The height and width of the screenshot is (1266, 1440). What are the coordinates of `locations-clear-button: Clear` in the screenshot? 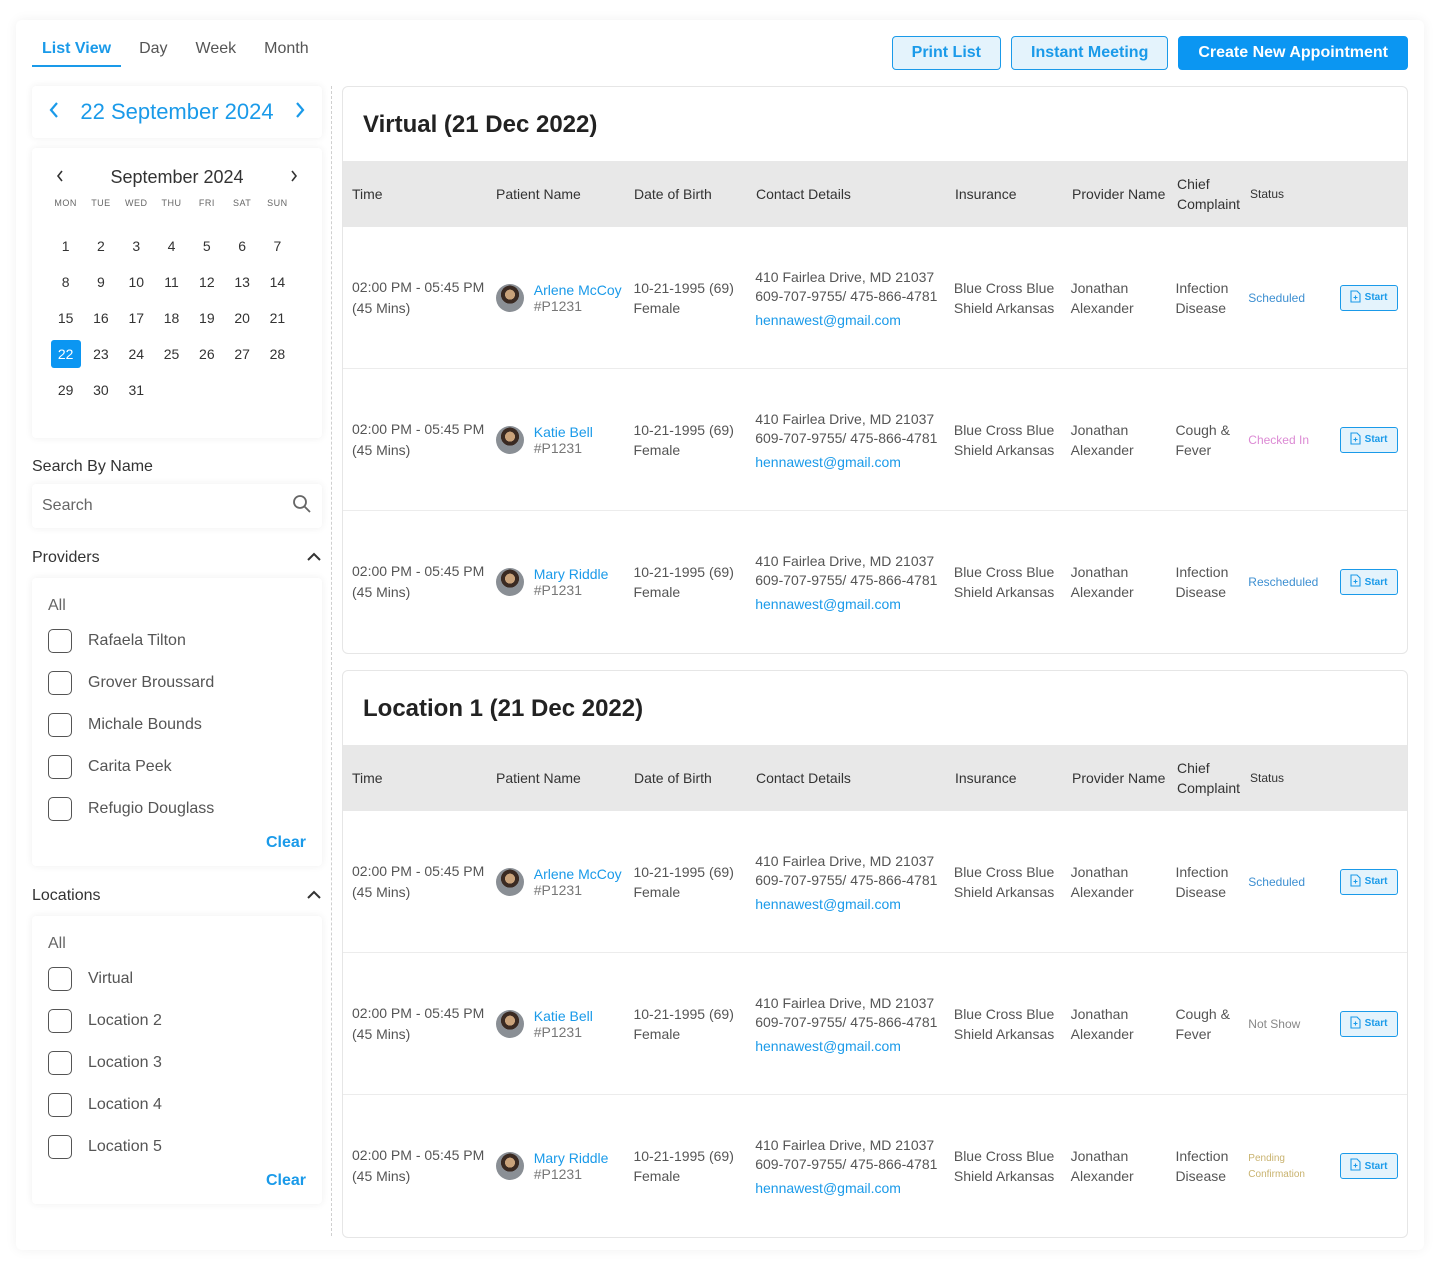 It's located at (177, 1181).